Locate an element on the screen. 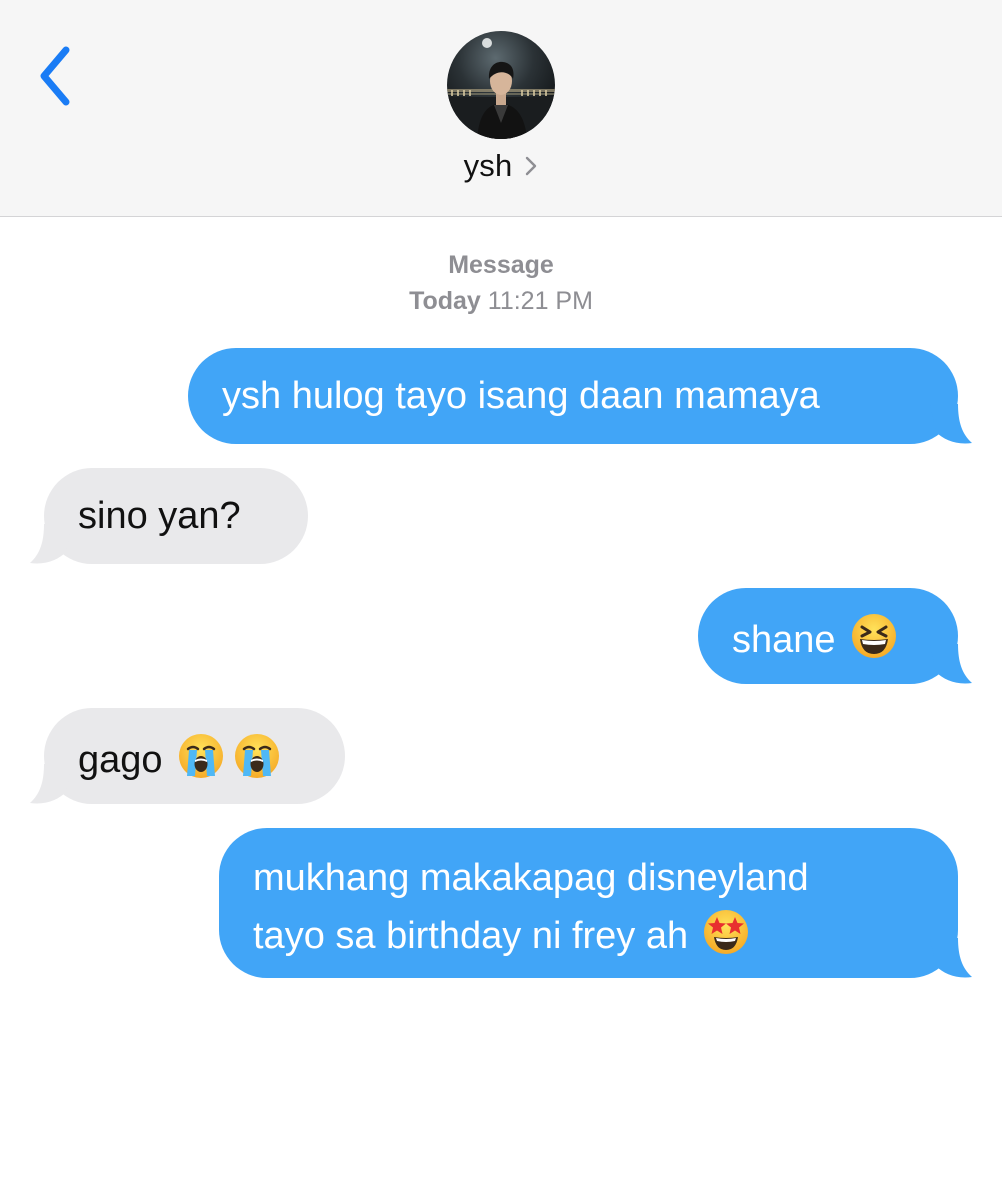 The width and height of the screenshot is (1002, 1200). timestamp: Today 11:21 PM is located at coordinates (501, 301).